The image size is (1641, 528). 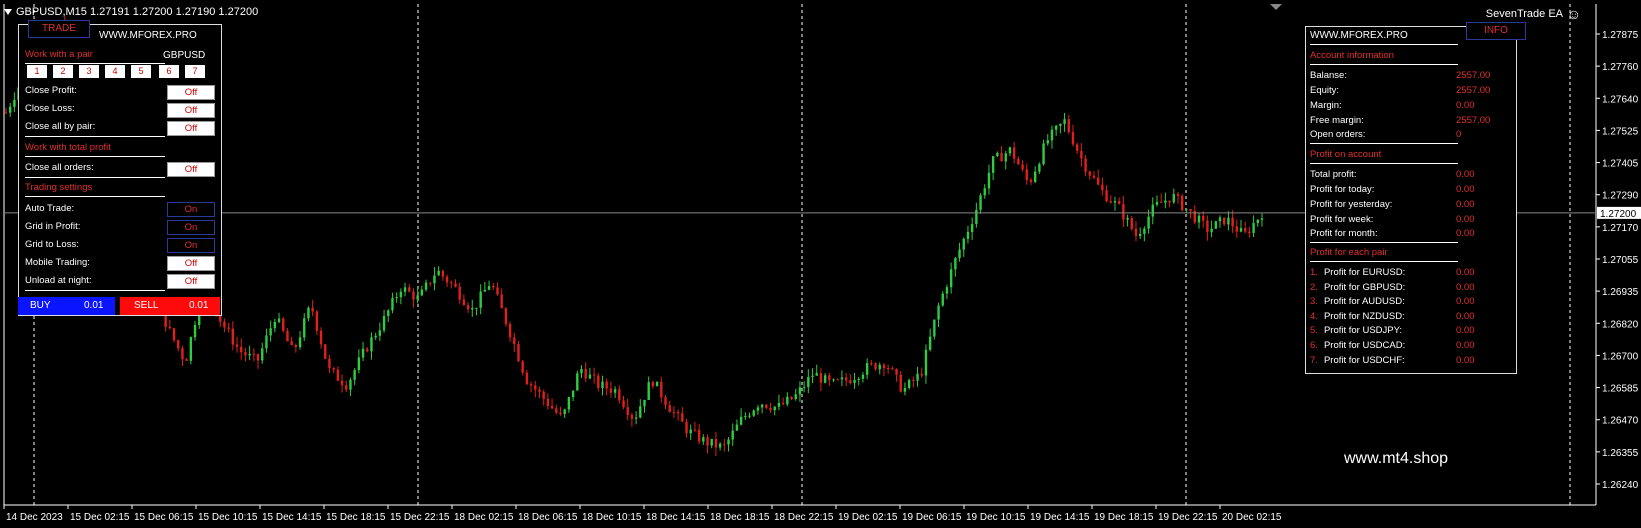 What do you see at coordinates (1620, 196) in the screenshot?
I see `price-tick-label: 1.27290` at bounding box center [1620, 196].